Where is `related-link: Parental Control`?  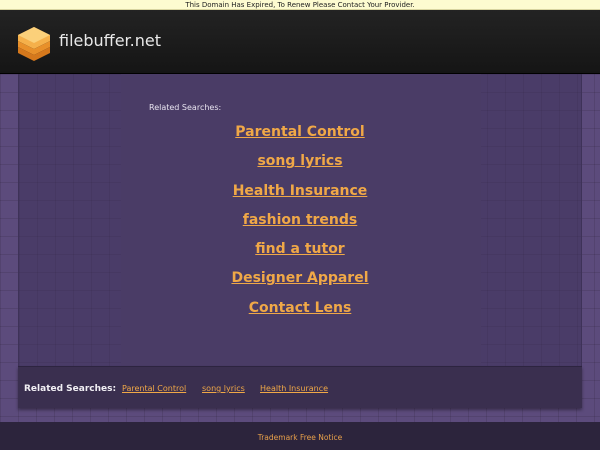 related-link: Parental Control is located at coordinates (300, 136).